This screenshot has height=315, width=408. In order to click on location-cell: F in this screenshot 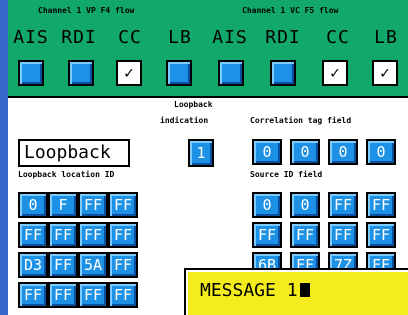, I will do `click(63, 205)`.